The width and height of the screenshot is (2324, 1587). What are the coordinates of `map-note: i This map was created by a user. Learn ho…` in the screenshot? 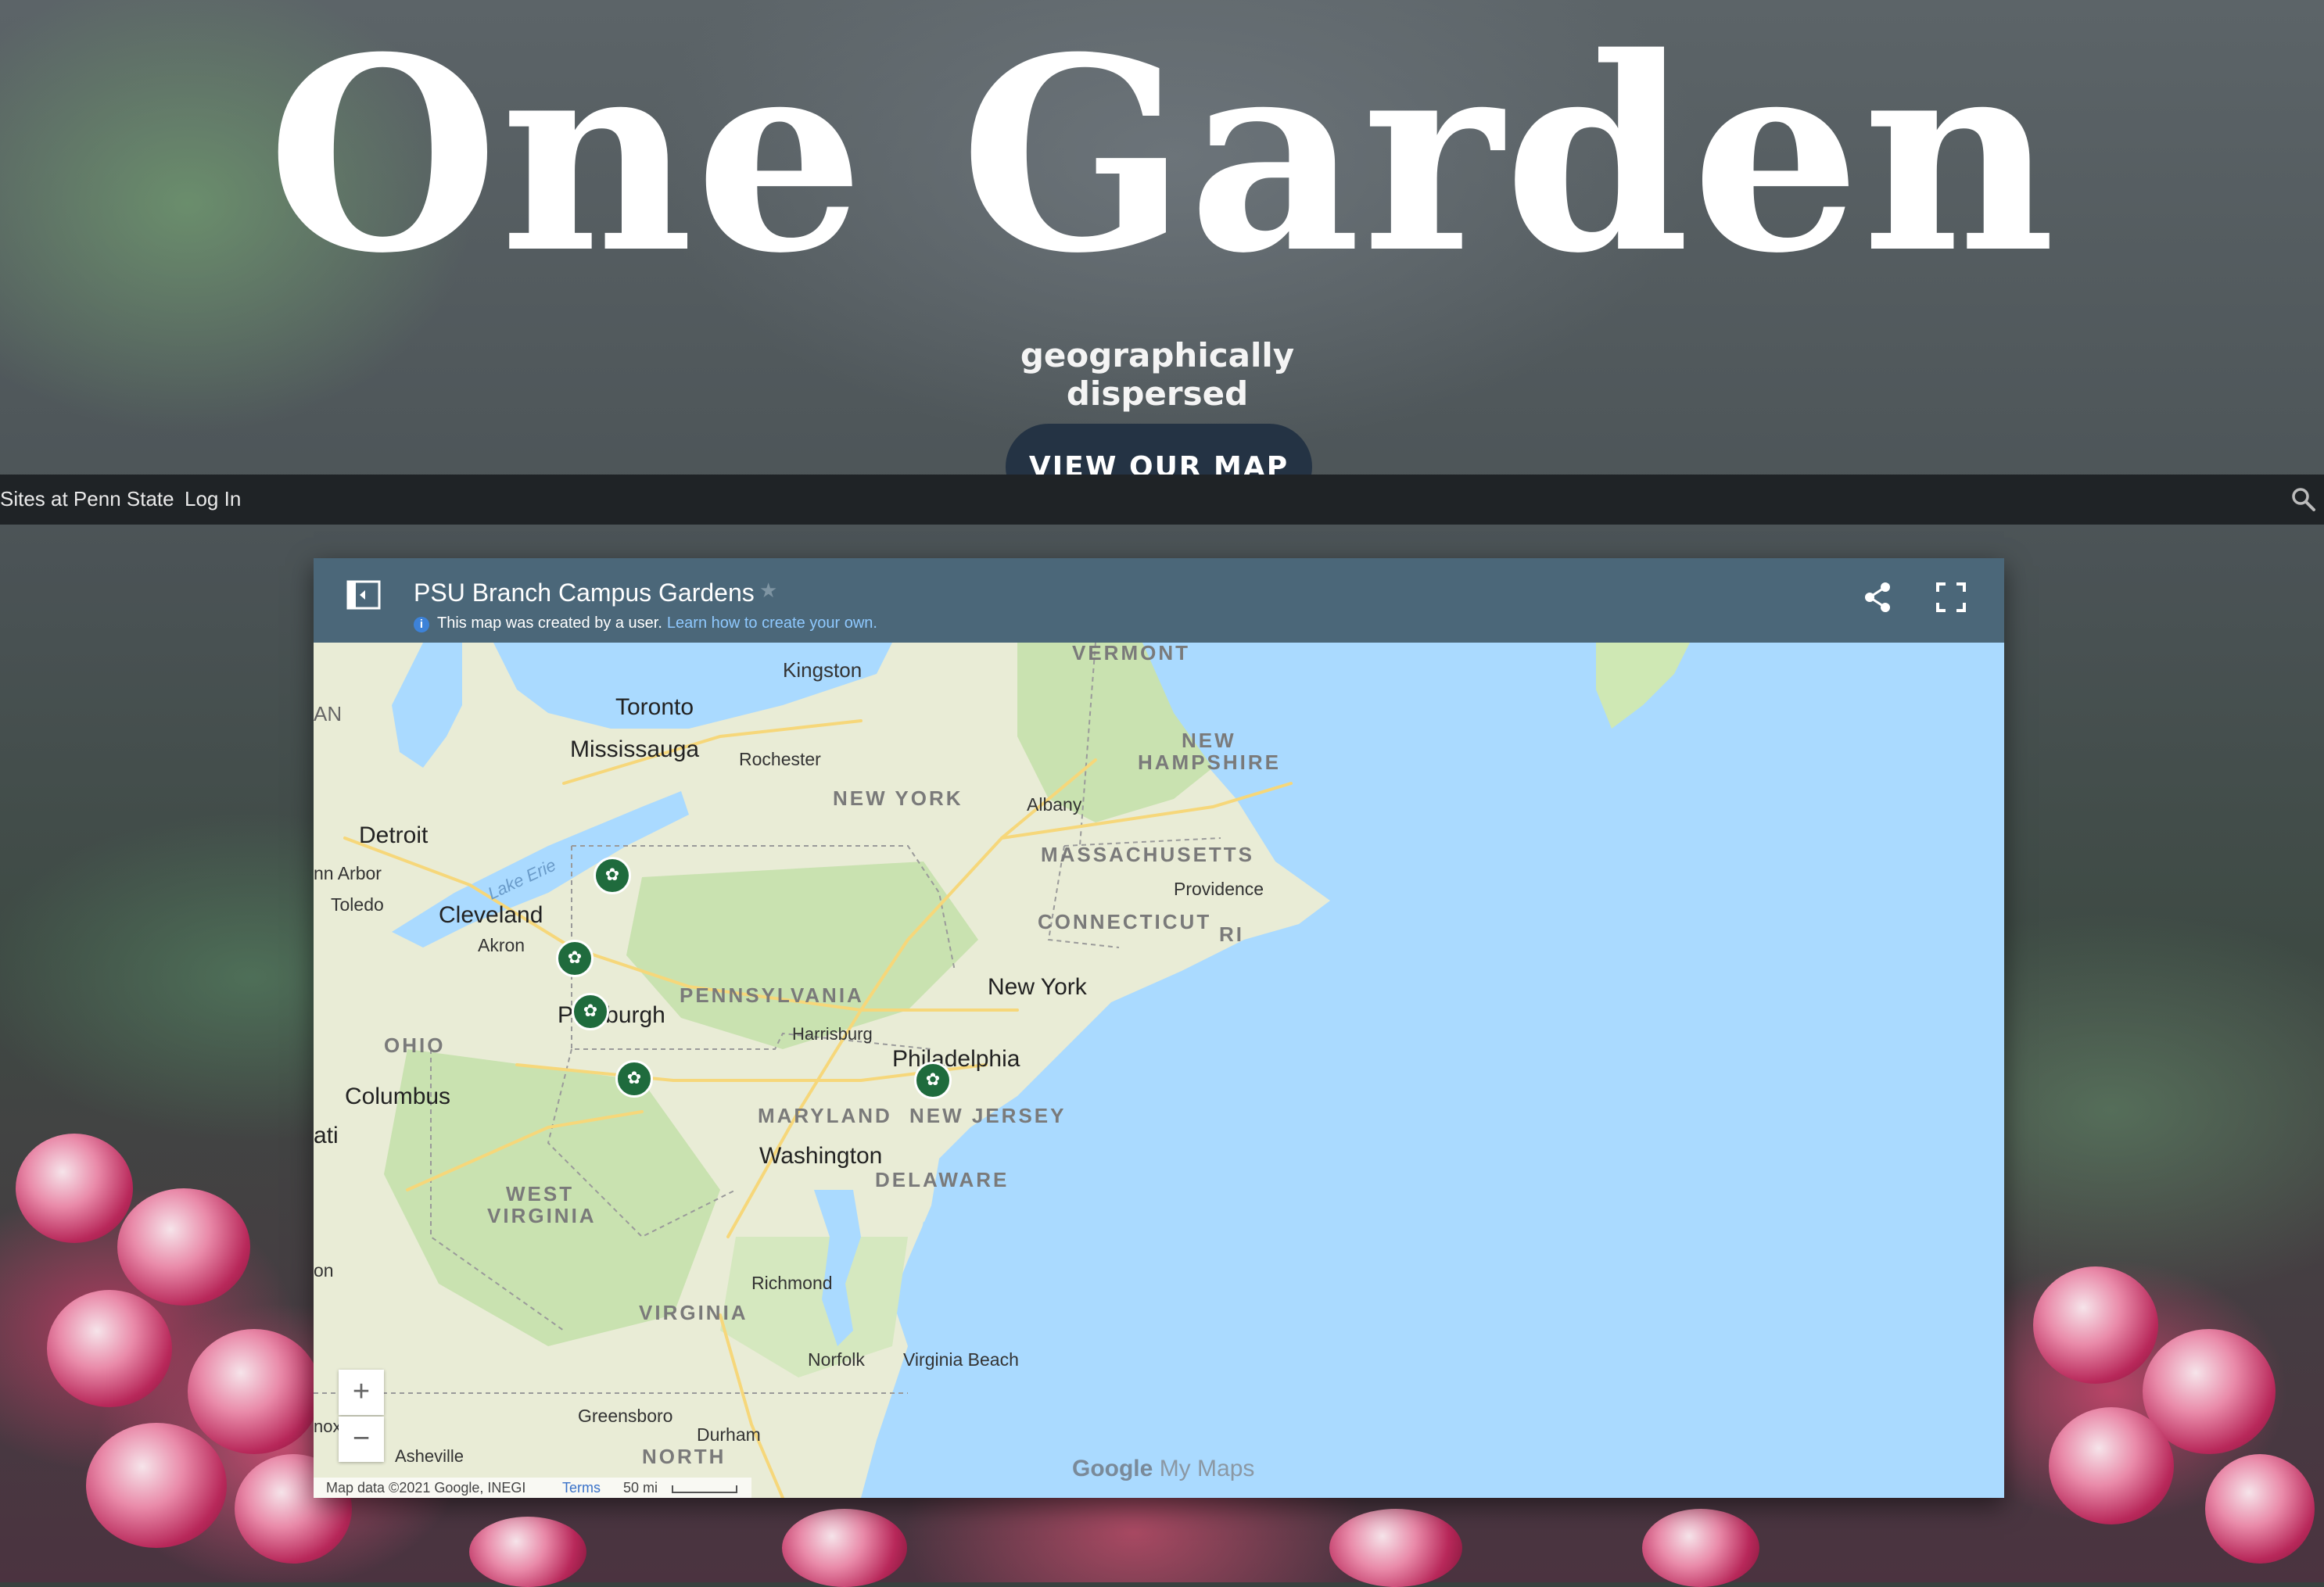 It's located at (645, 623).